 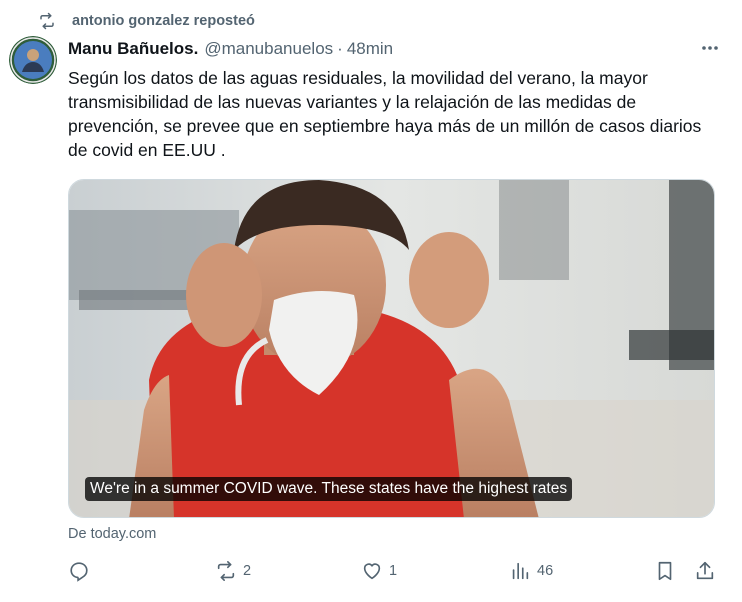 I want to click on more-icon, so click(x=710, y=48).